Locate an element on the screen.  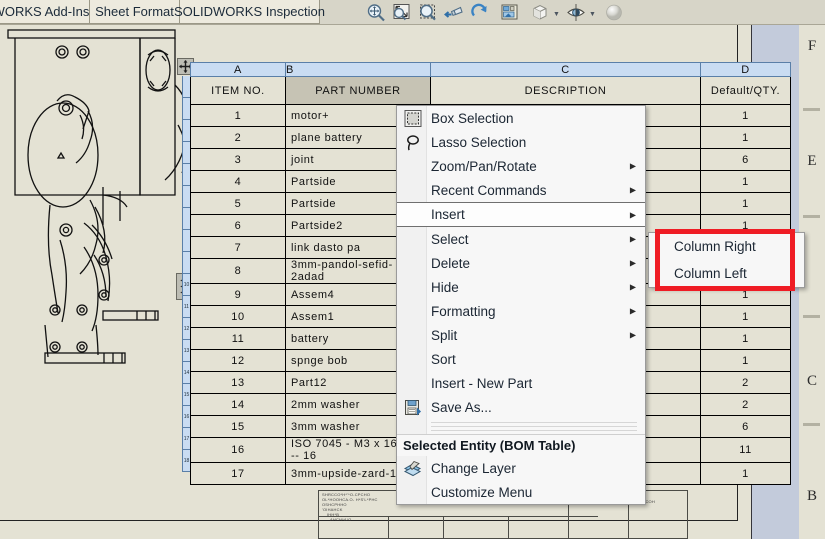
zoom-to-area-icon is located at coordinates (376, 12).